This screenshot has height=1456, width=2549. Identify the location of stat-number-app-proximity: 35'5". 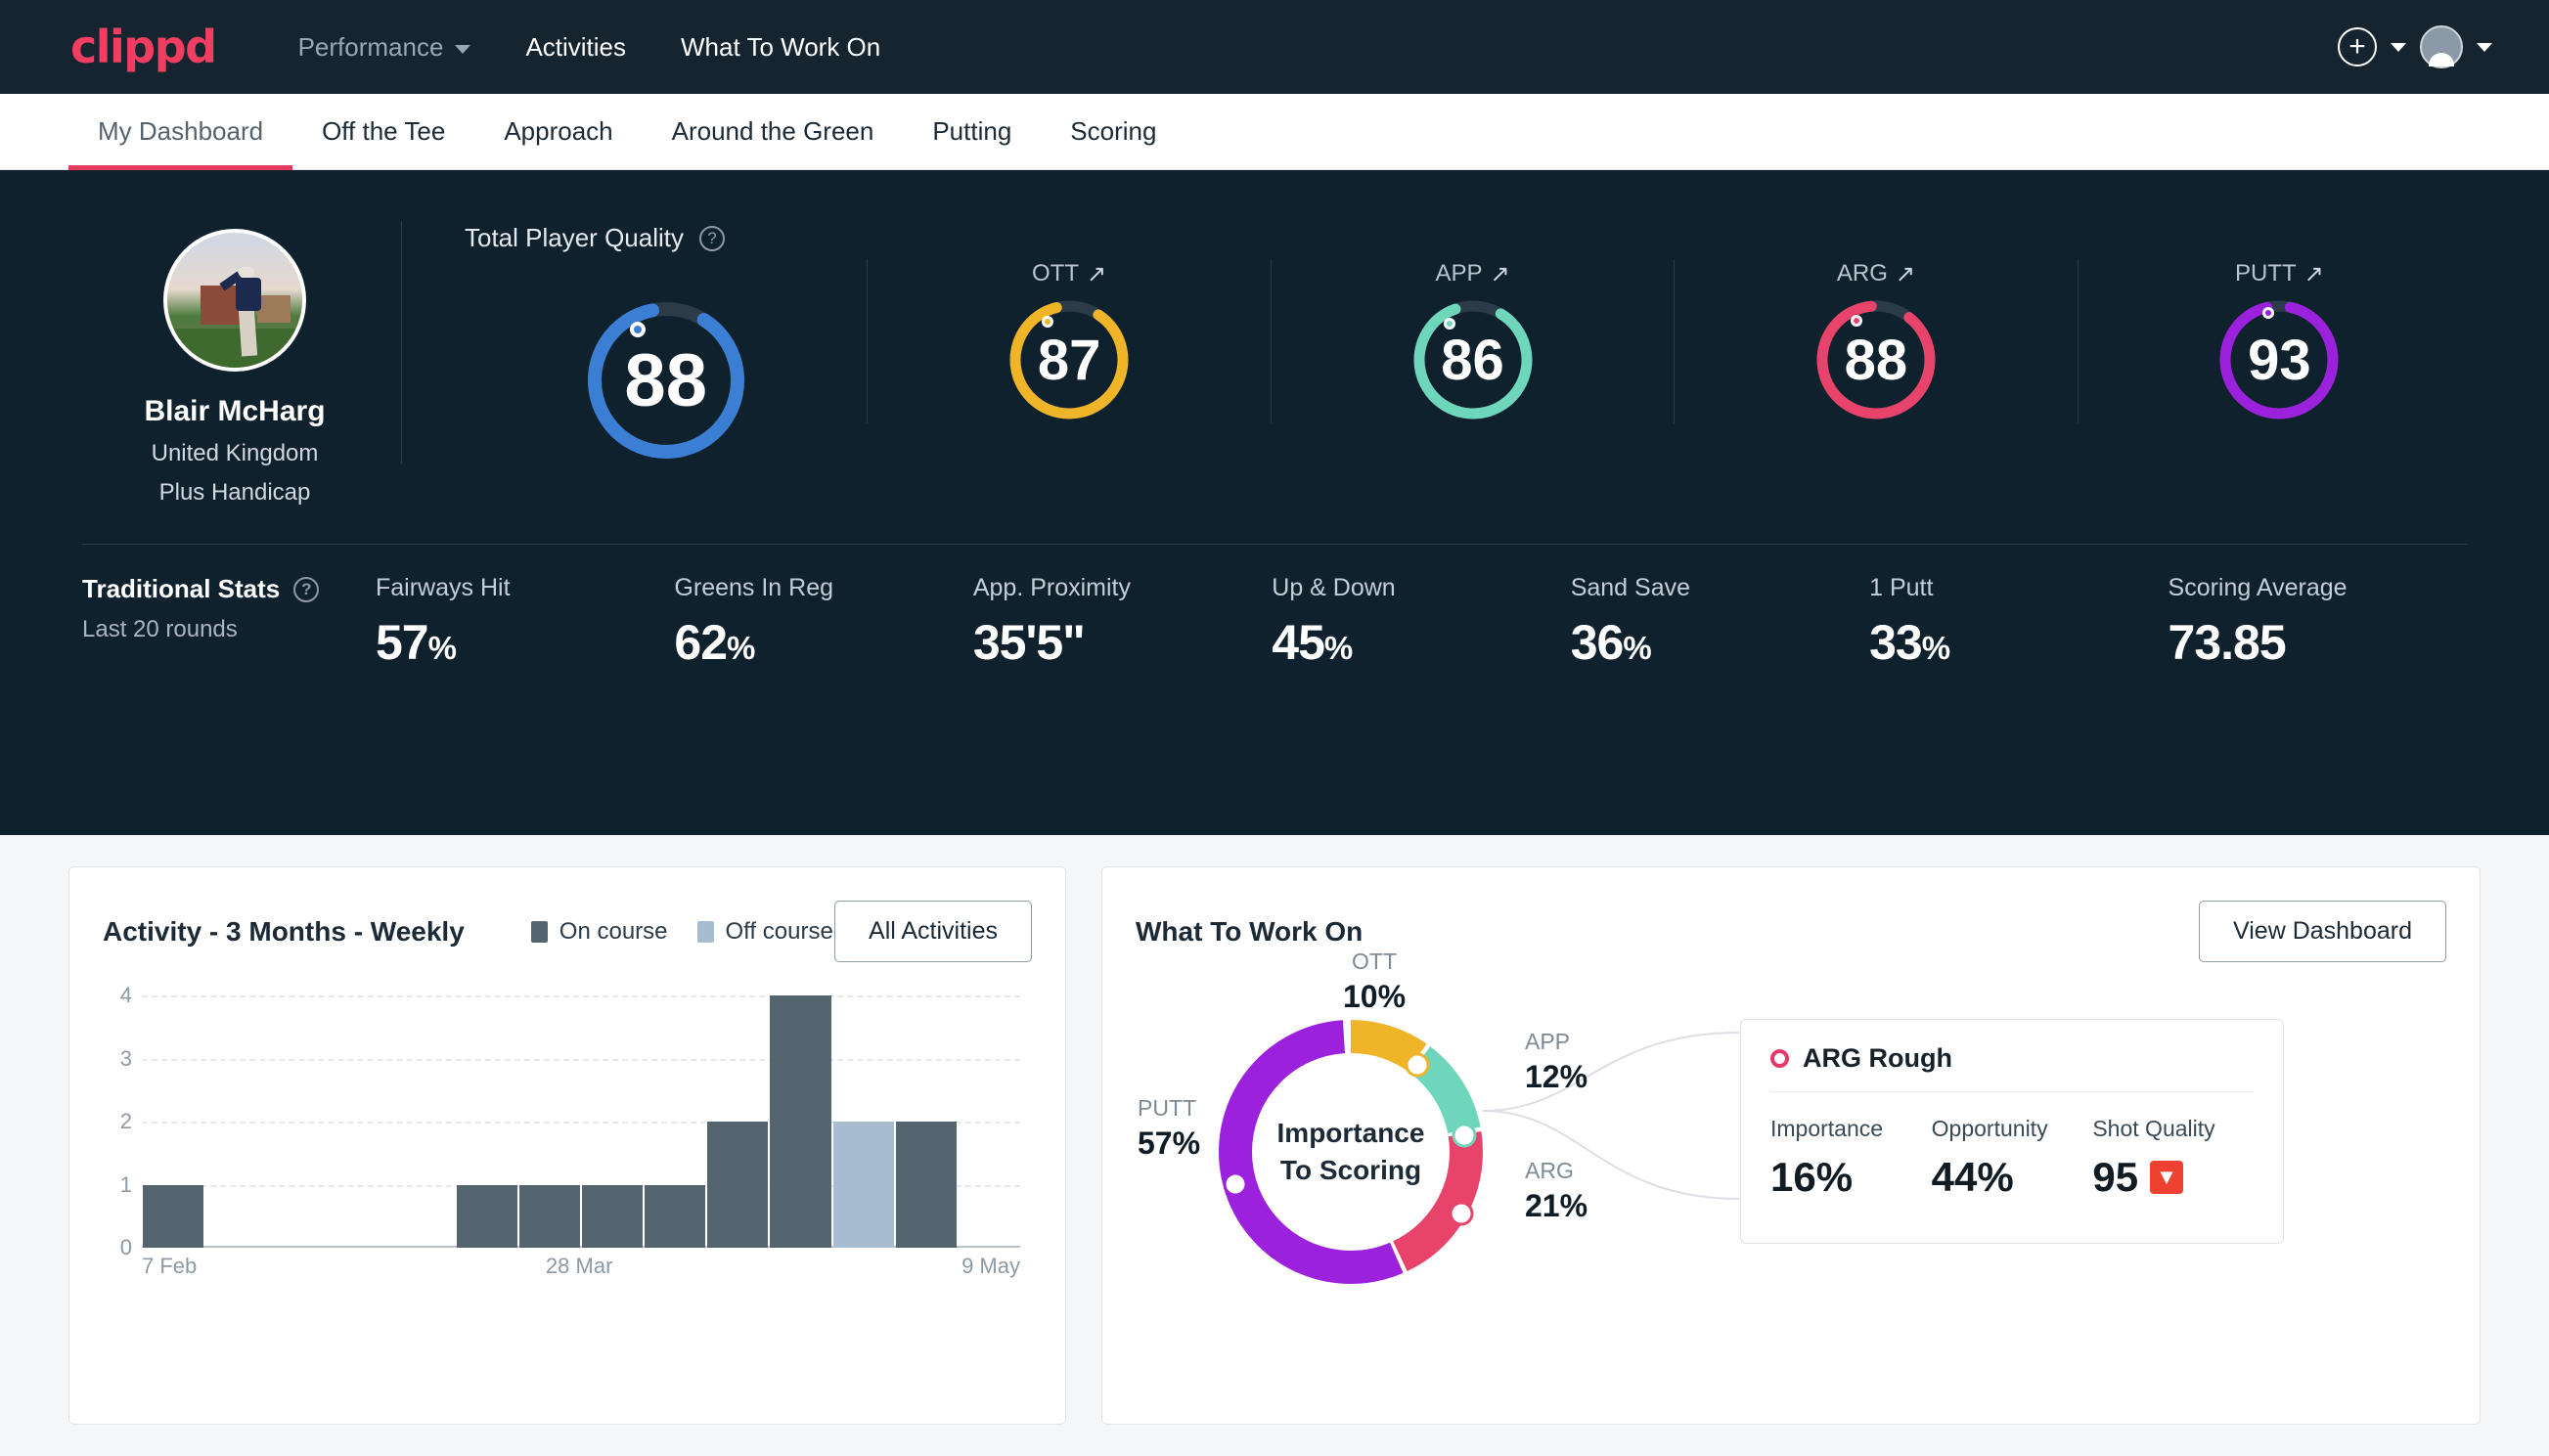
(1029, 642).